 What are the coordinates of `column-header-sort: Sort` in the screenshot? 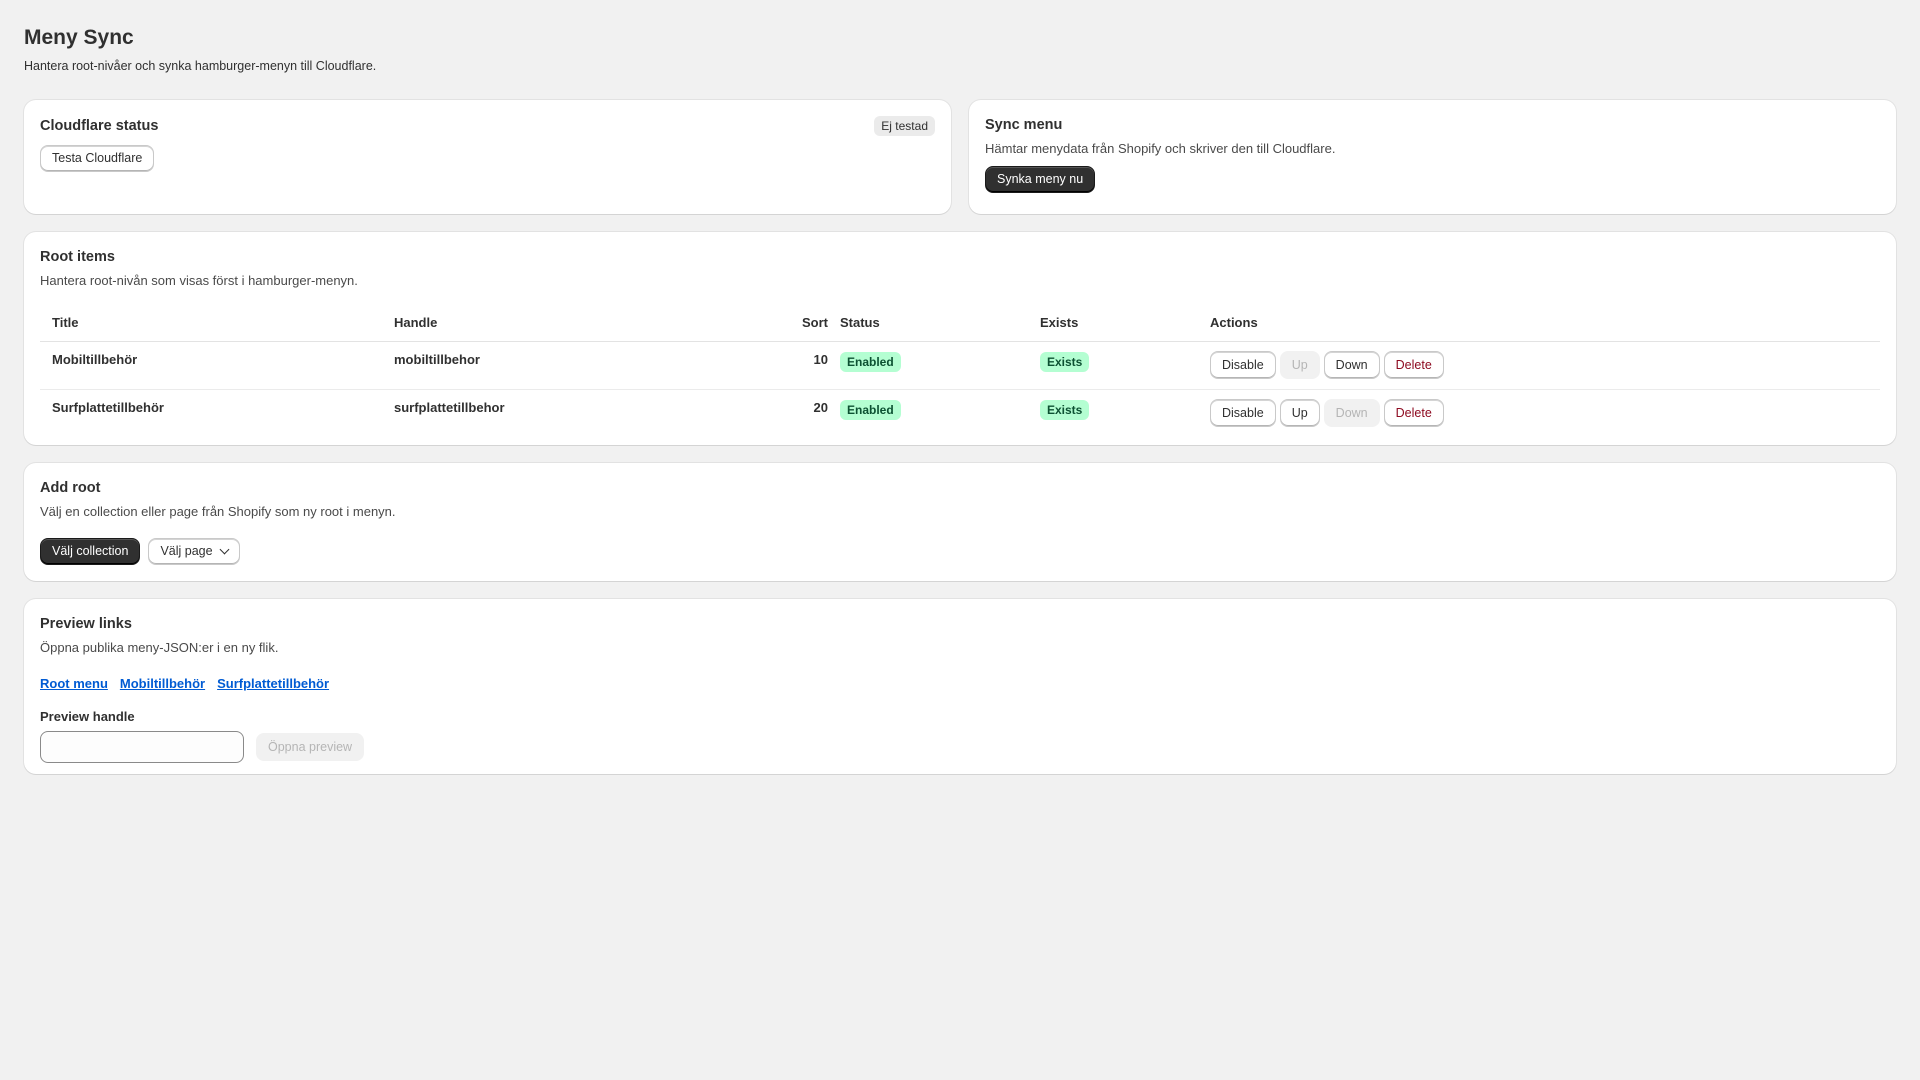 It's located at (797, 328).